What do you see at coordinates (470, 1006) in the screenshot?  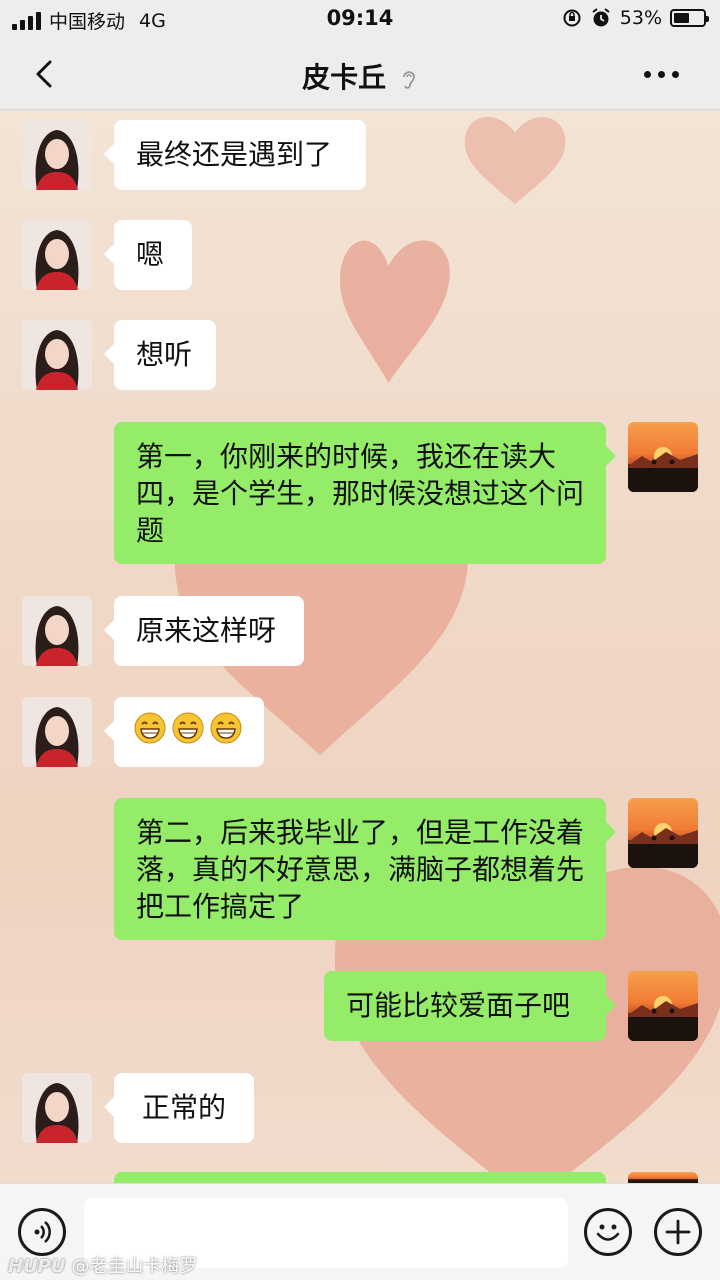 I see `message-bubble-sent: 可能比较爱面子吧` at bounding box center [470, 1006].